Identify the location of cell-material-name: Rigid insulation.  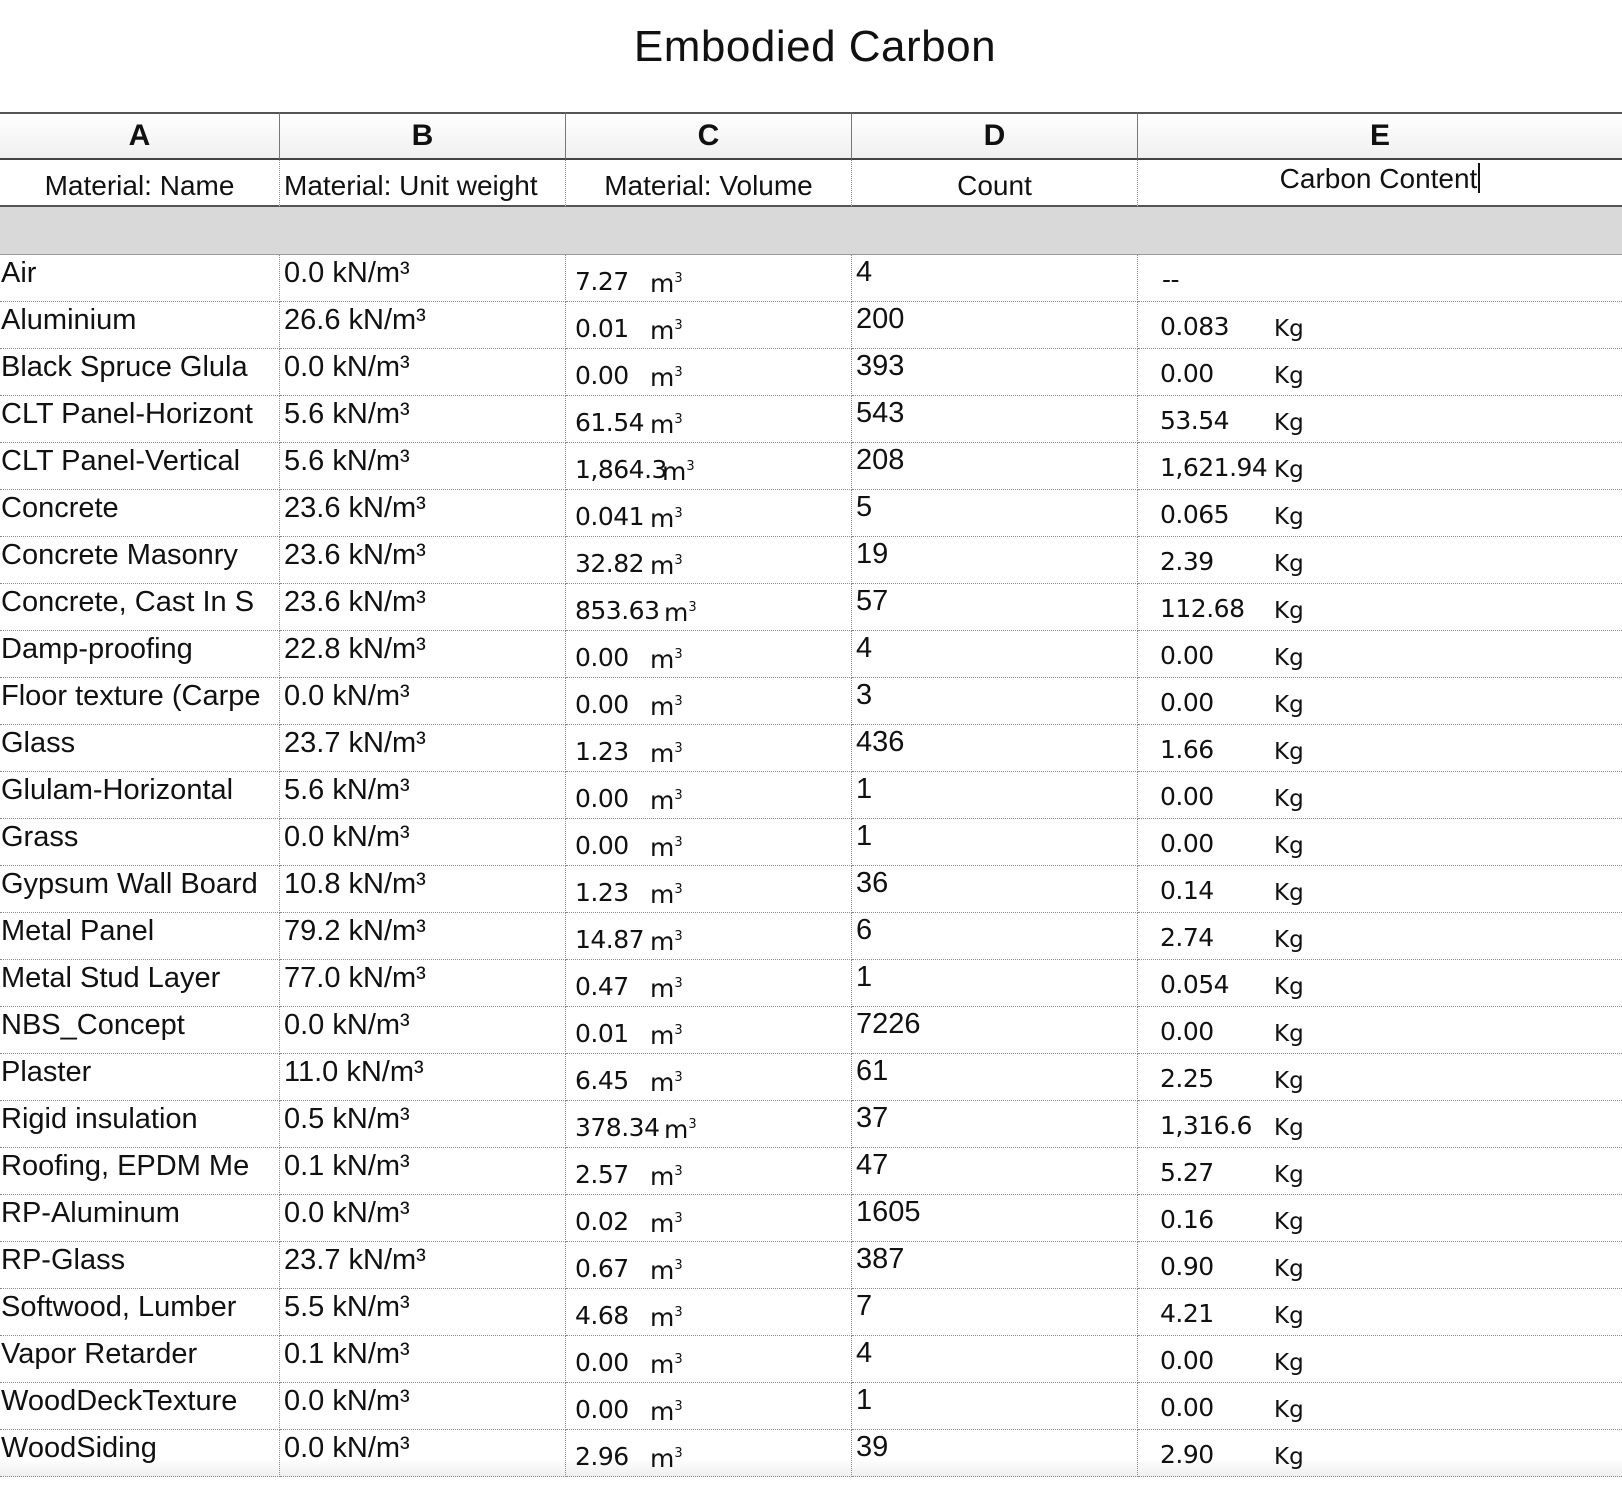
(140, 1124).